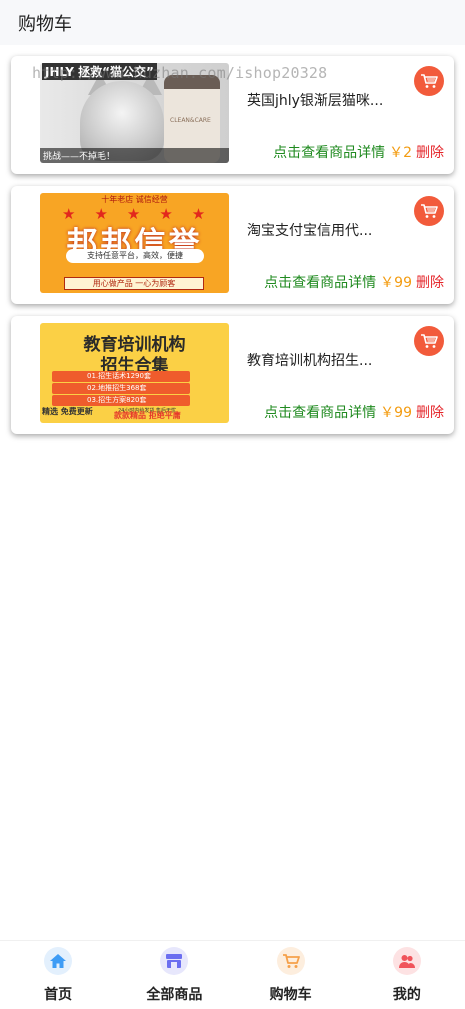  Describe the element at coordinates (134, 199) in the screenshot. I see `image-top-text: 十年老店 诚信经营` at that location.